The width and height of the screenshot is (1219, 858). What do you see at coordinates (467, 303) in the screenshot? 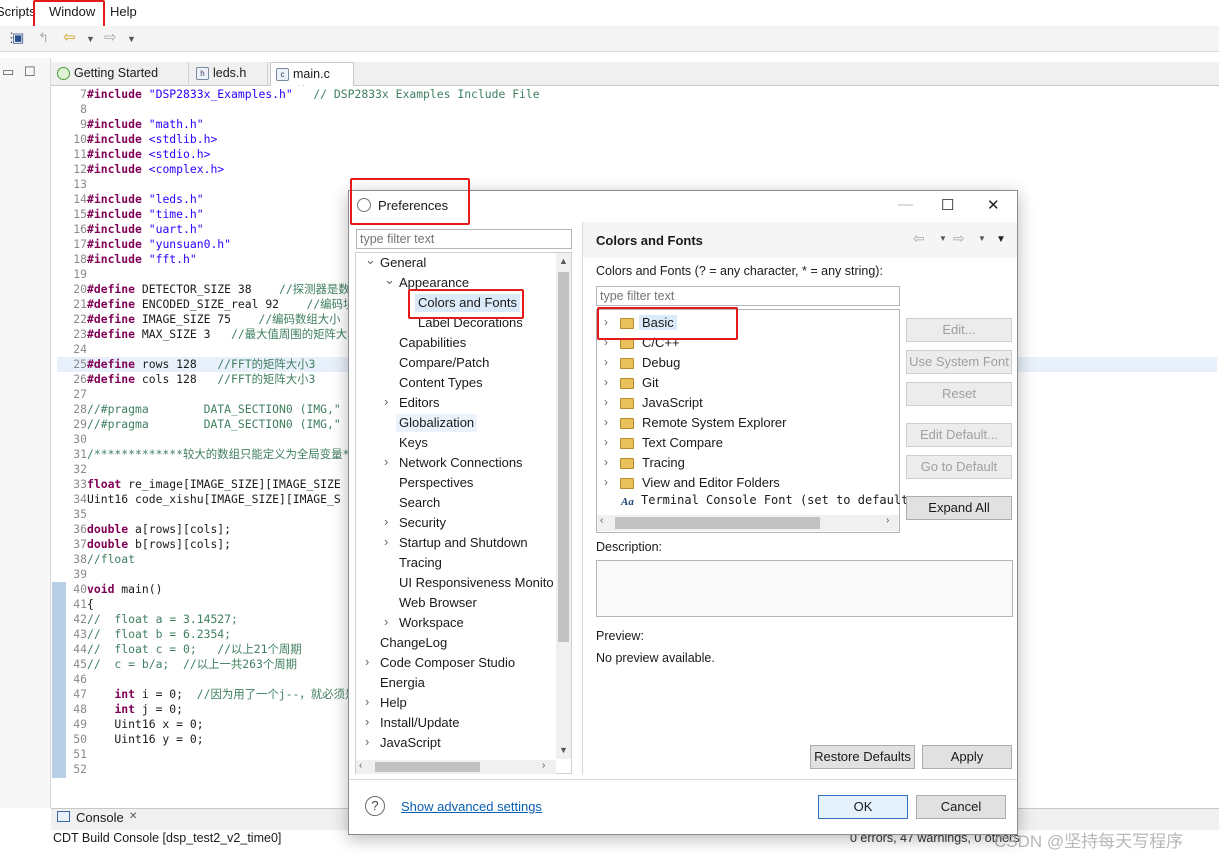
I see `tree-item-colors-and-fonts: Colors and Fonts` at bounding box center [467, 303].